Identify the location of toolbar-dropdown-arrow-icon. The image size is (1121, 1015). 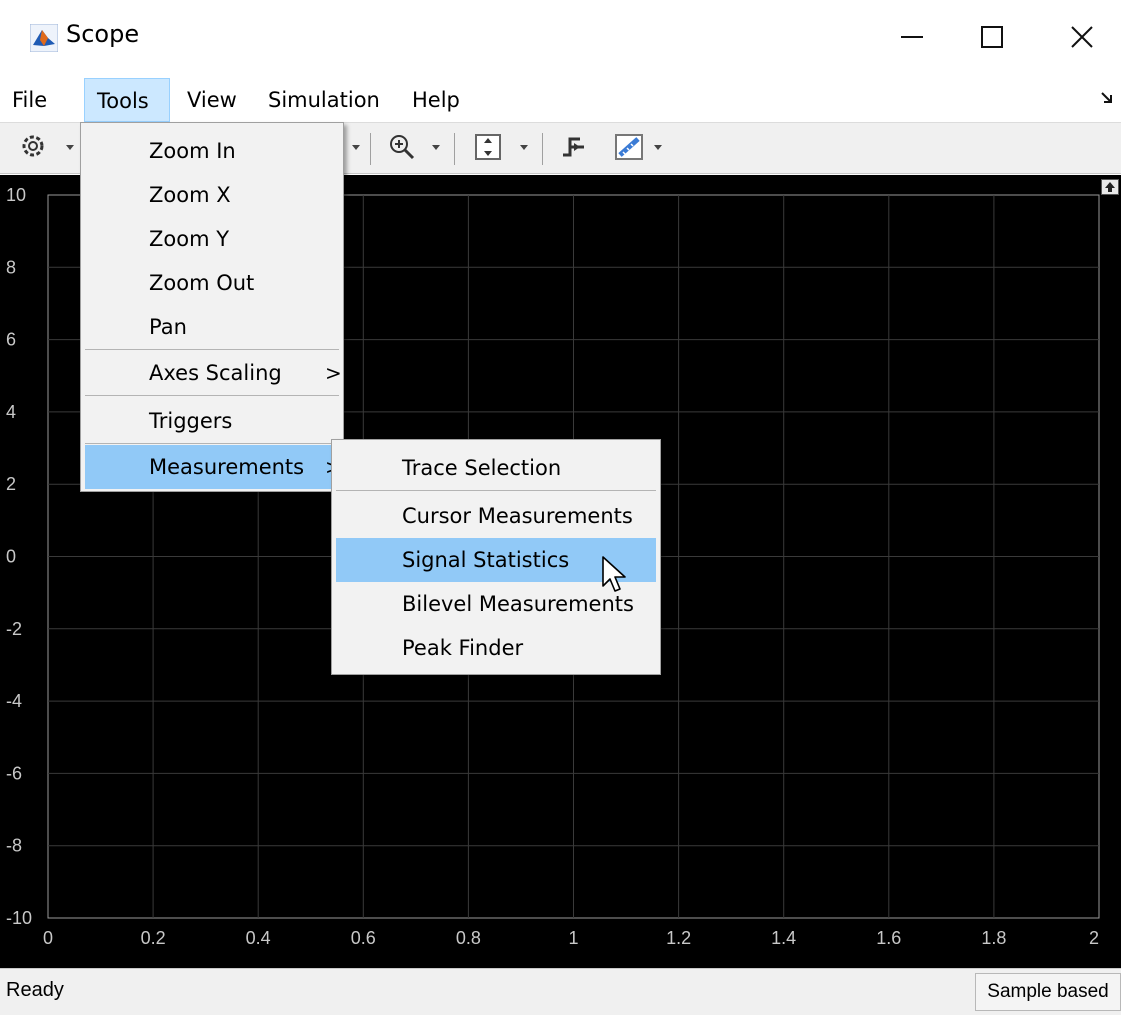
(356, 147).